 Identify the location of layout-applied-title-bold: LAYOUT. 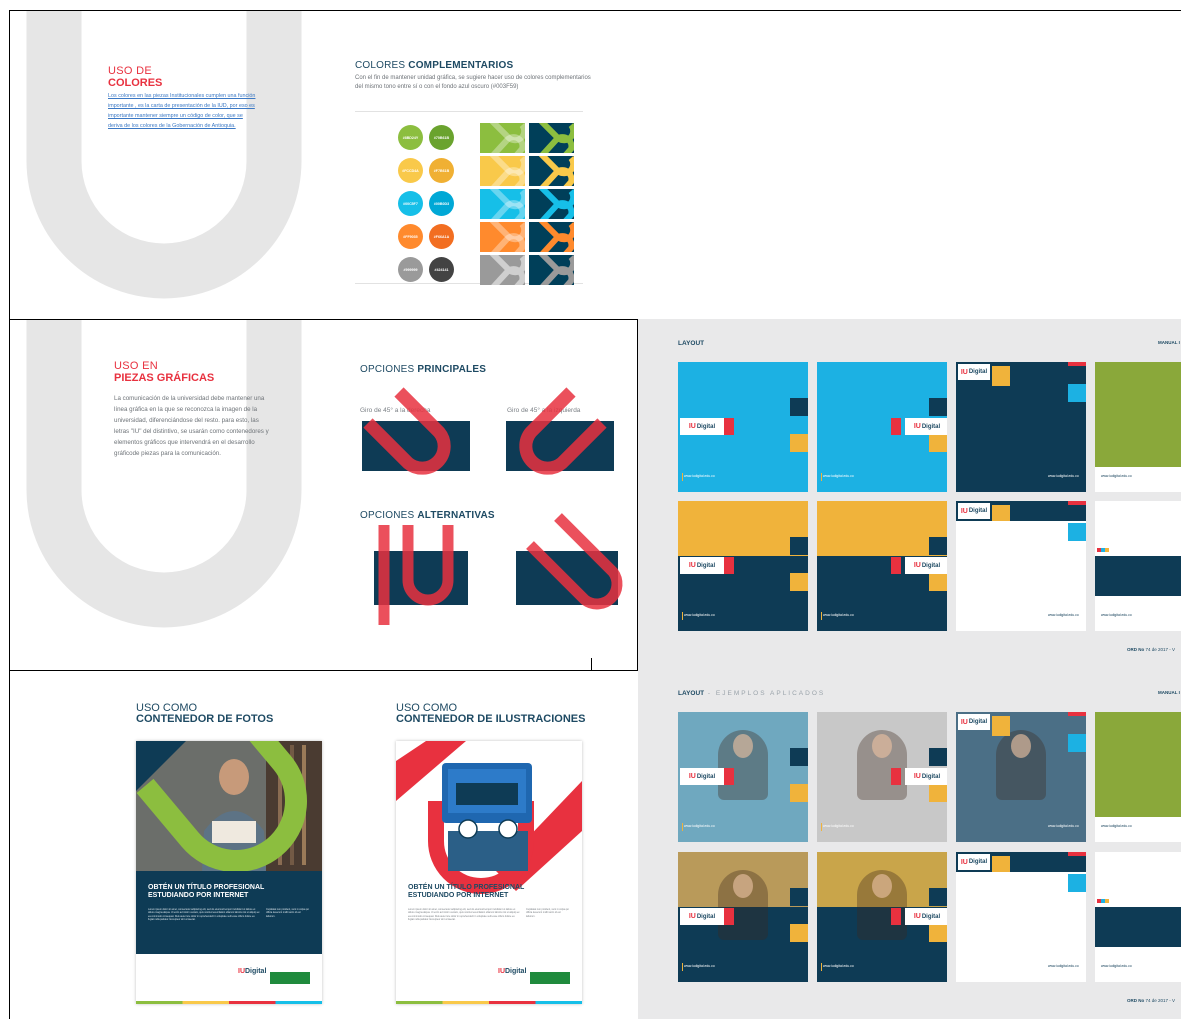
(691, 693).